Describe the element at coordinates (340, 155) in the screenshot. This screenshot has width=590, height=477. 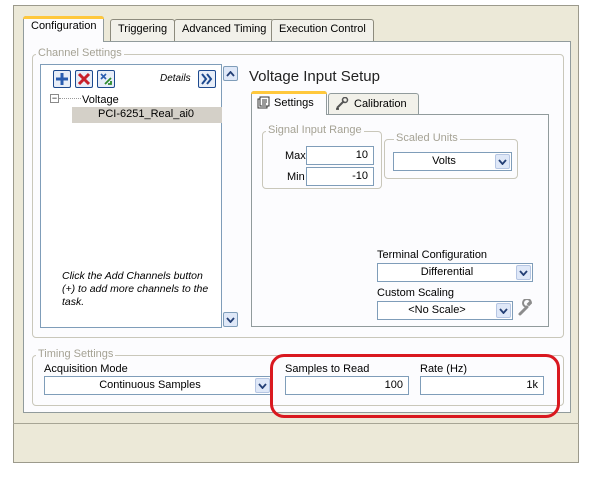
I see `max-input: 10` at that location.